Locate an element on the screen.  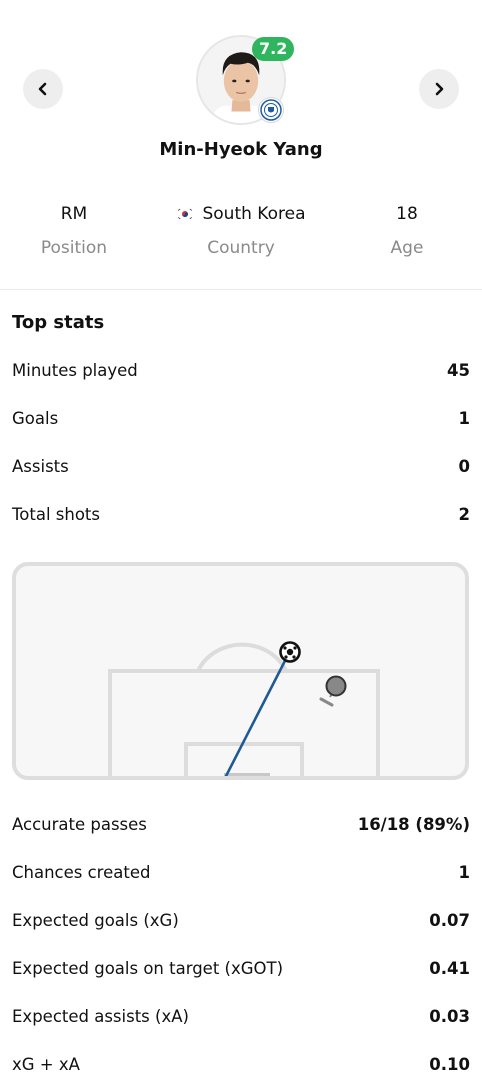
next-player-button is located at coordinates (439, 89).